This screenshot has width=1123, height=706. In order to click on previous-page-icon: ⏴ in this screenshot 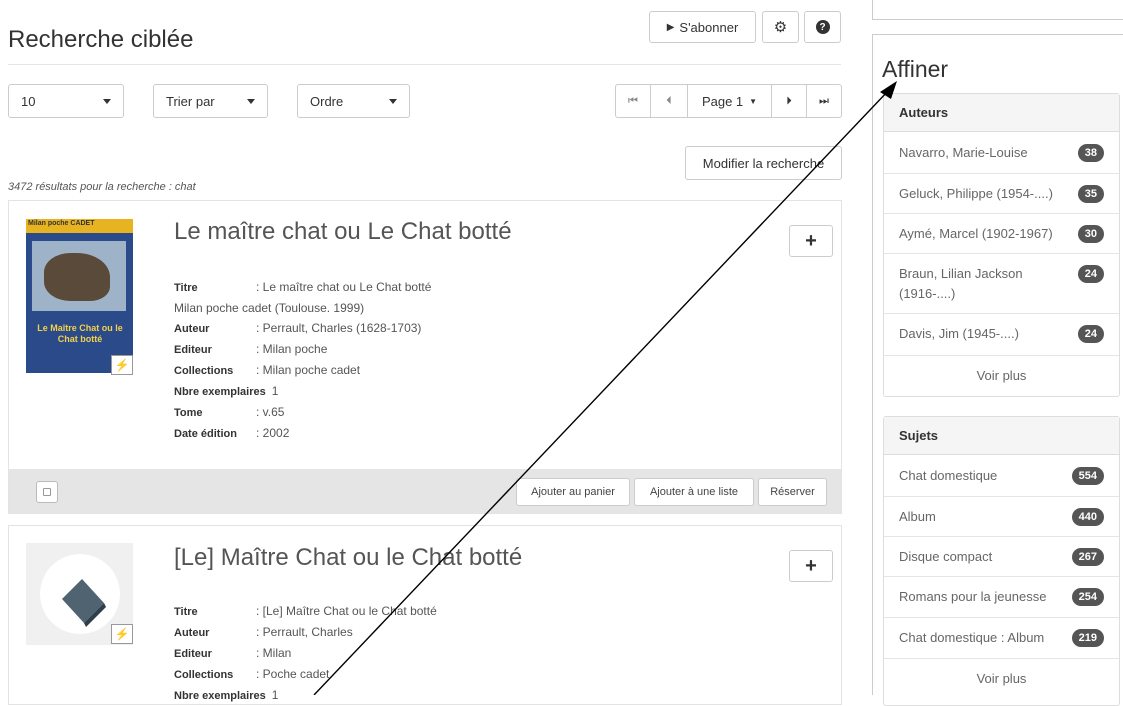, I will do `click(669, 100)`.